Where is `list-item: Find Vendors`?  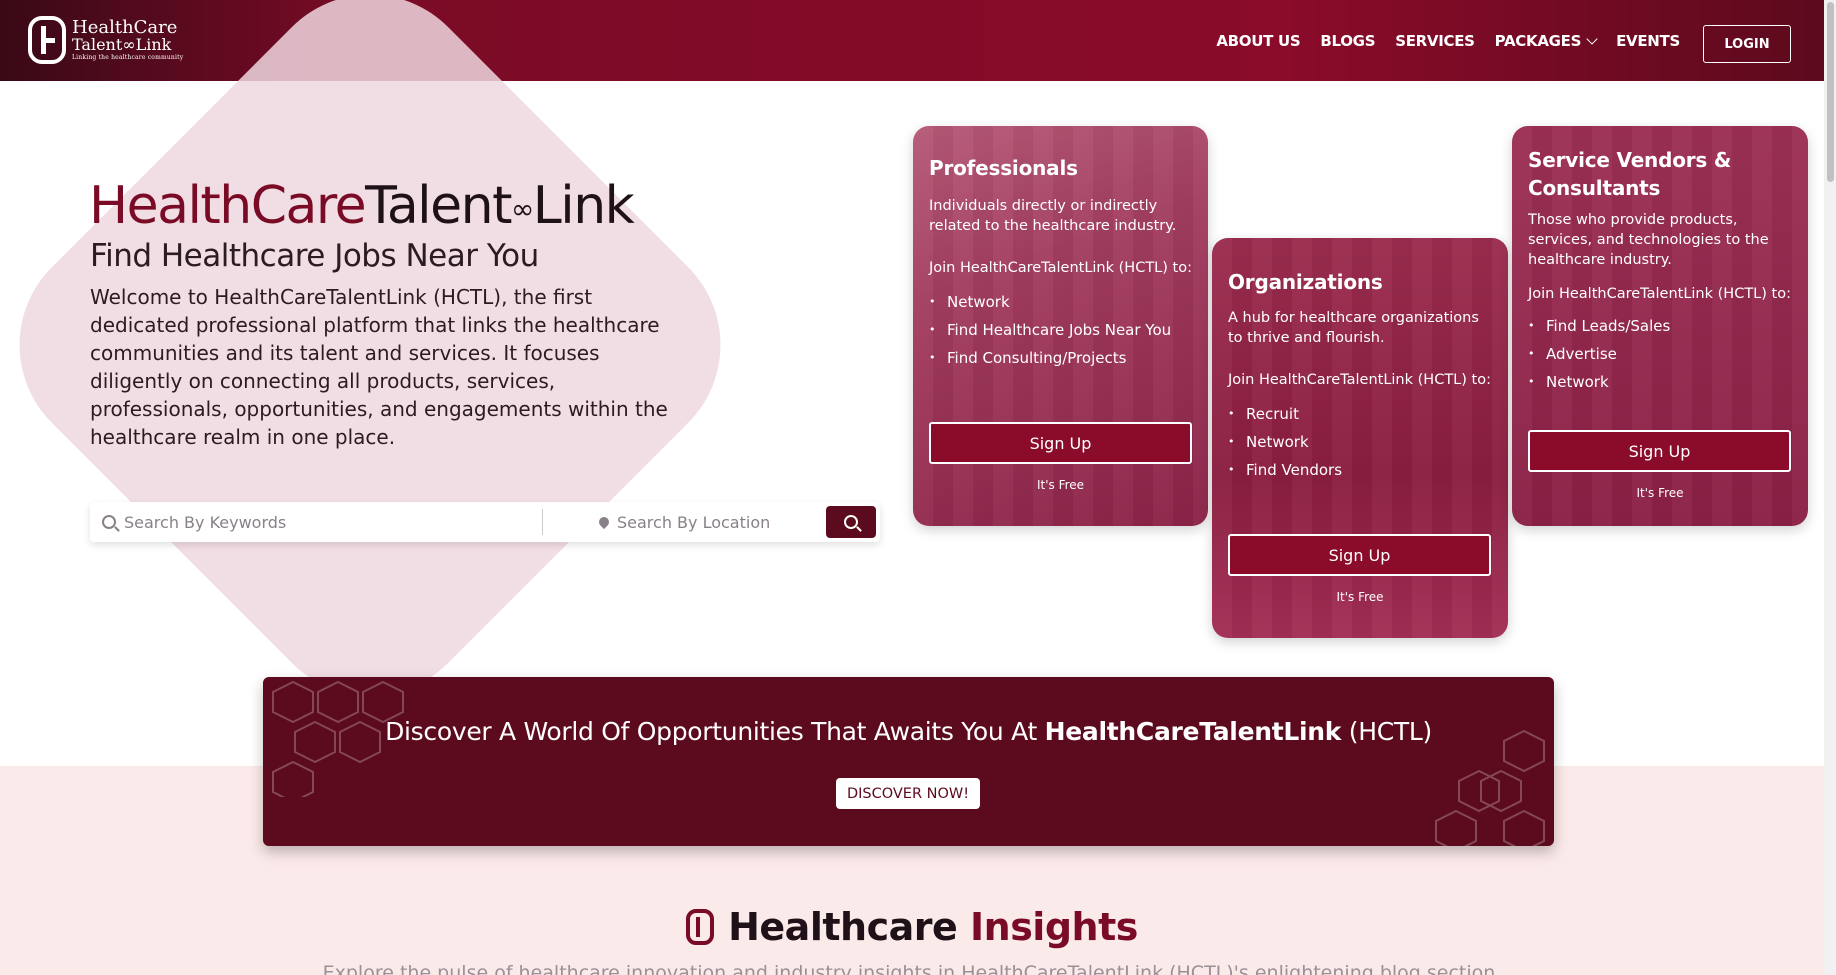
list-item: Find Vendors is located at coordinates (1360, 470).